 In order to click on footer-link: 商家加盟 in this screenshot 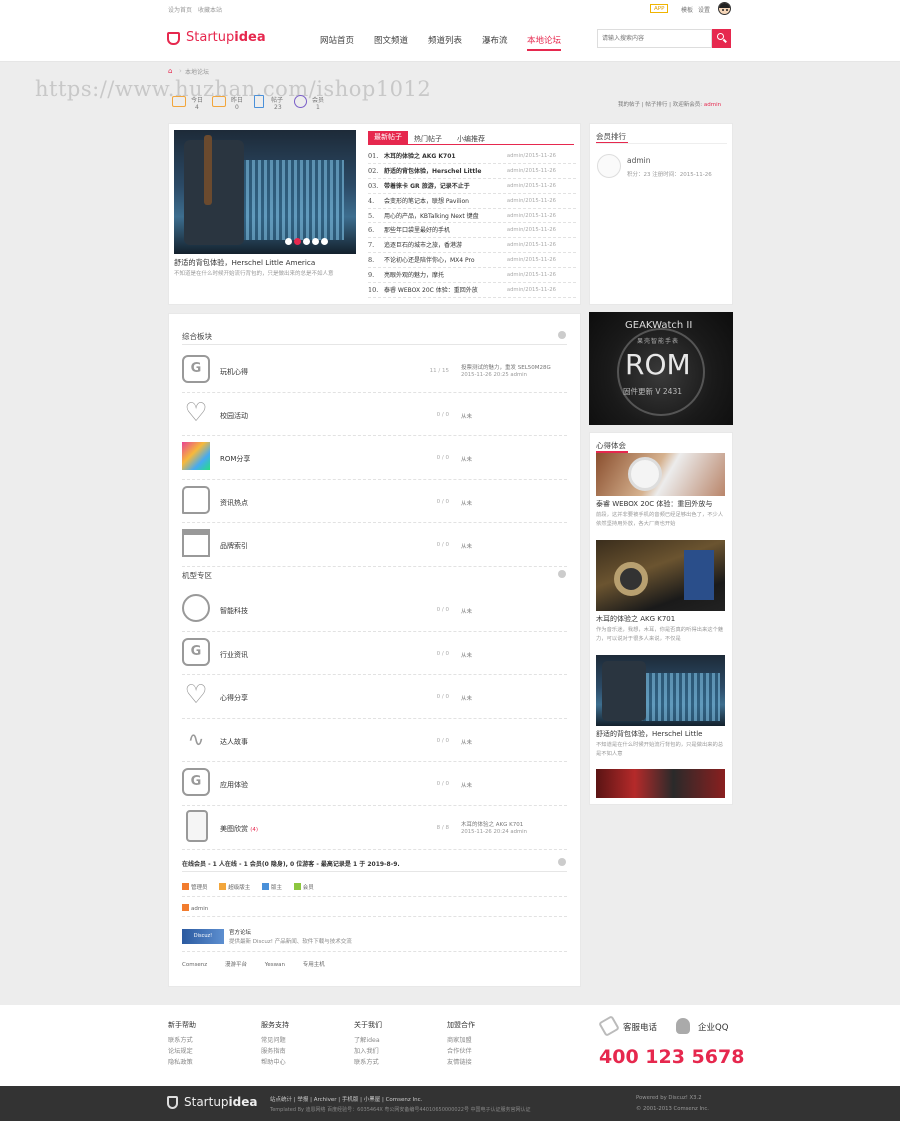, I will do `click(461, 1040)`.